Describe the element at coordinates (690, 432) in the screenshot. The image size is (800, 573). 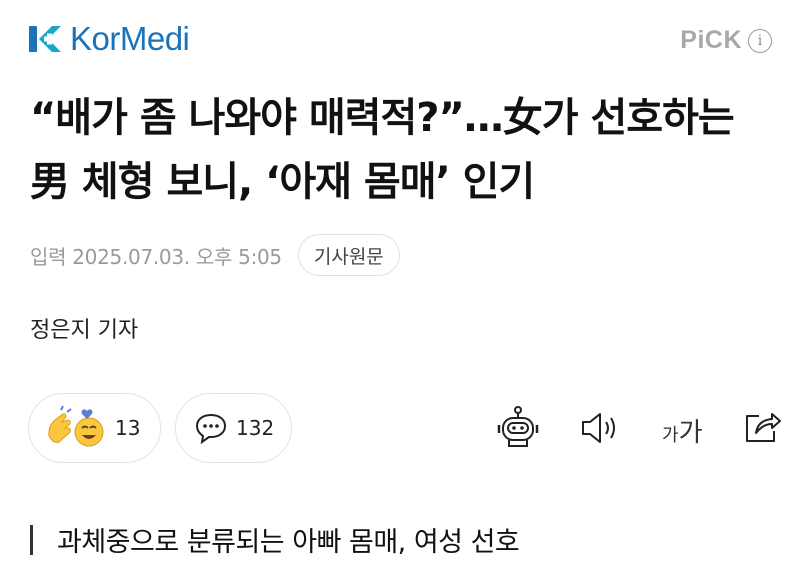
I see `font-size-large-glyph: 가` at that location.